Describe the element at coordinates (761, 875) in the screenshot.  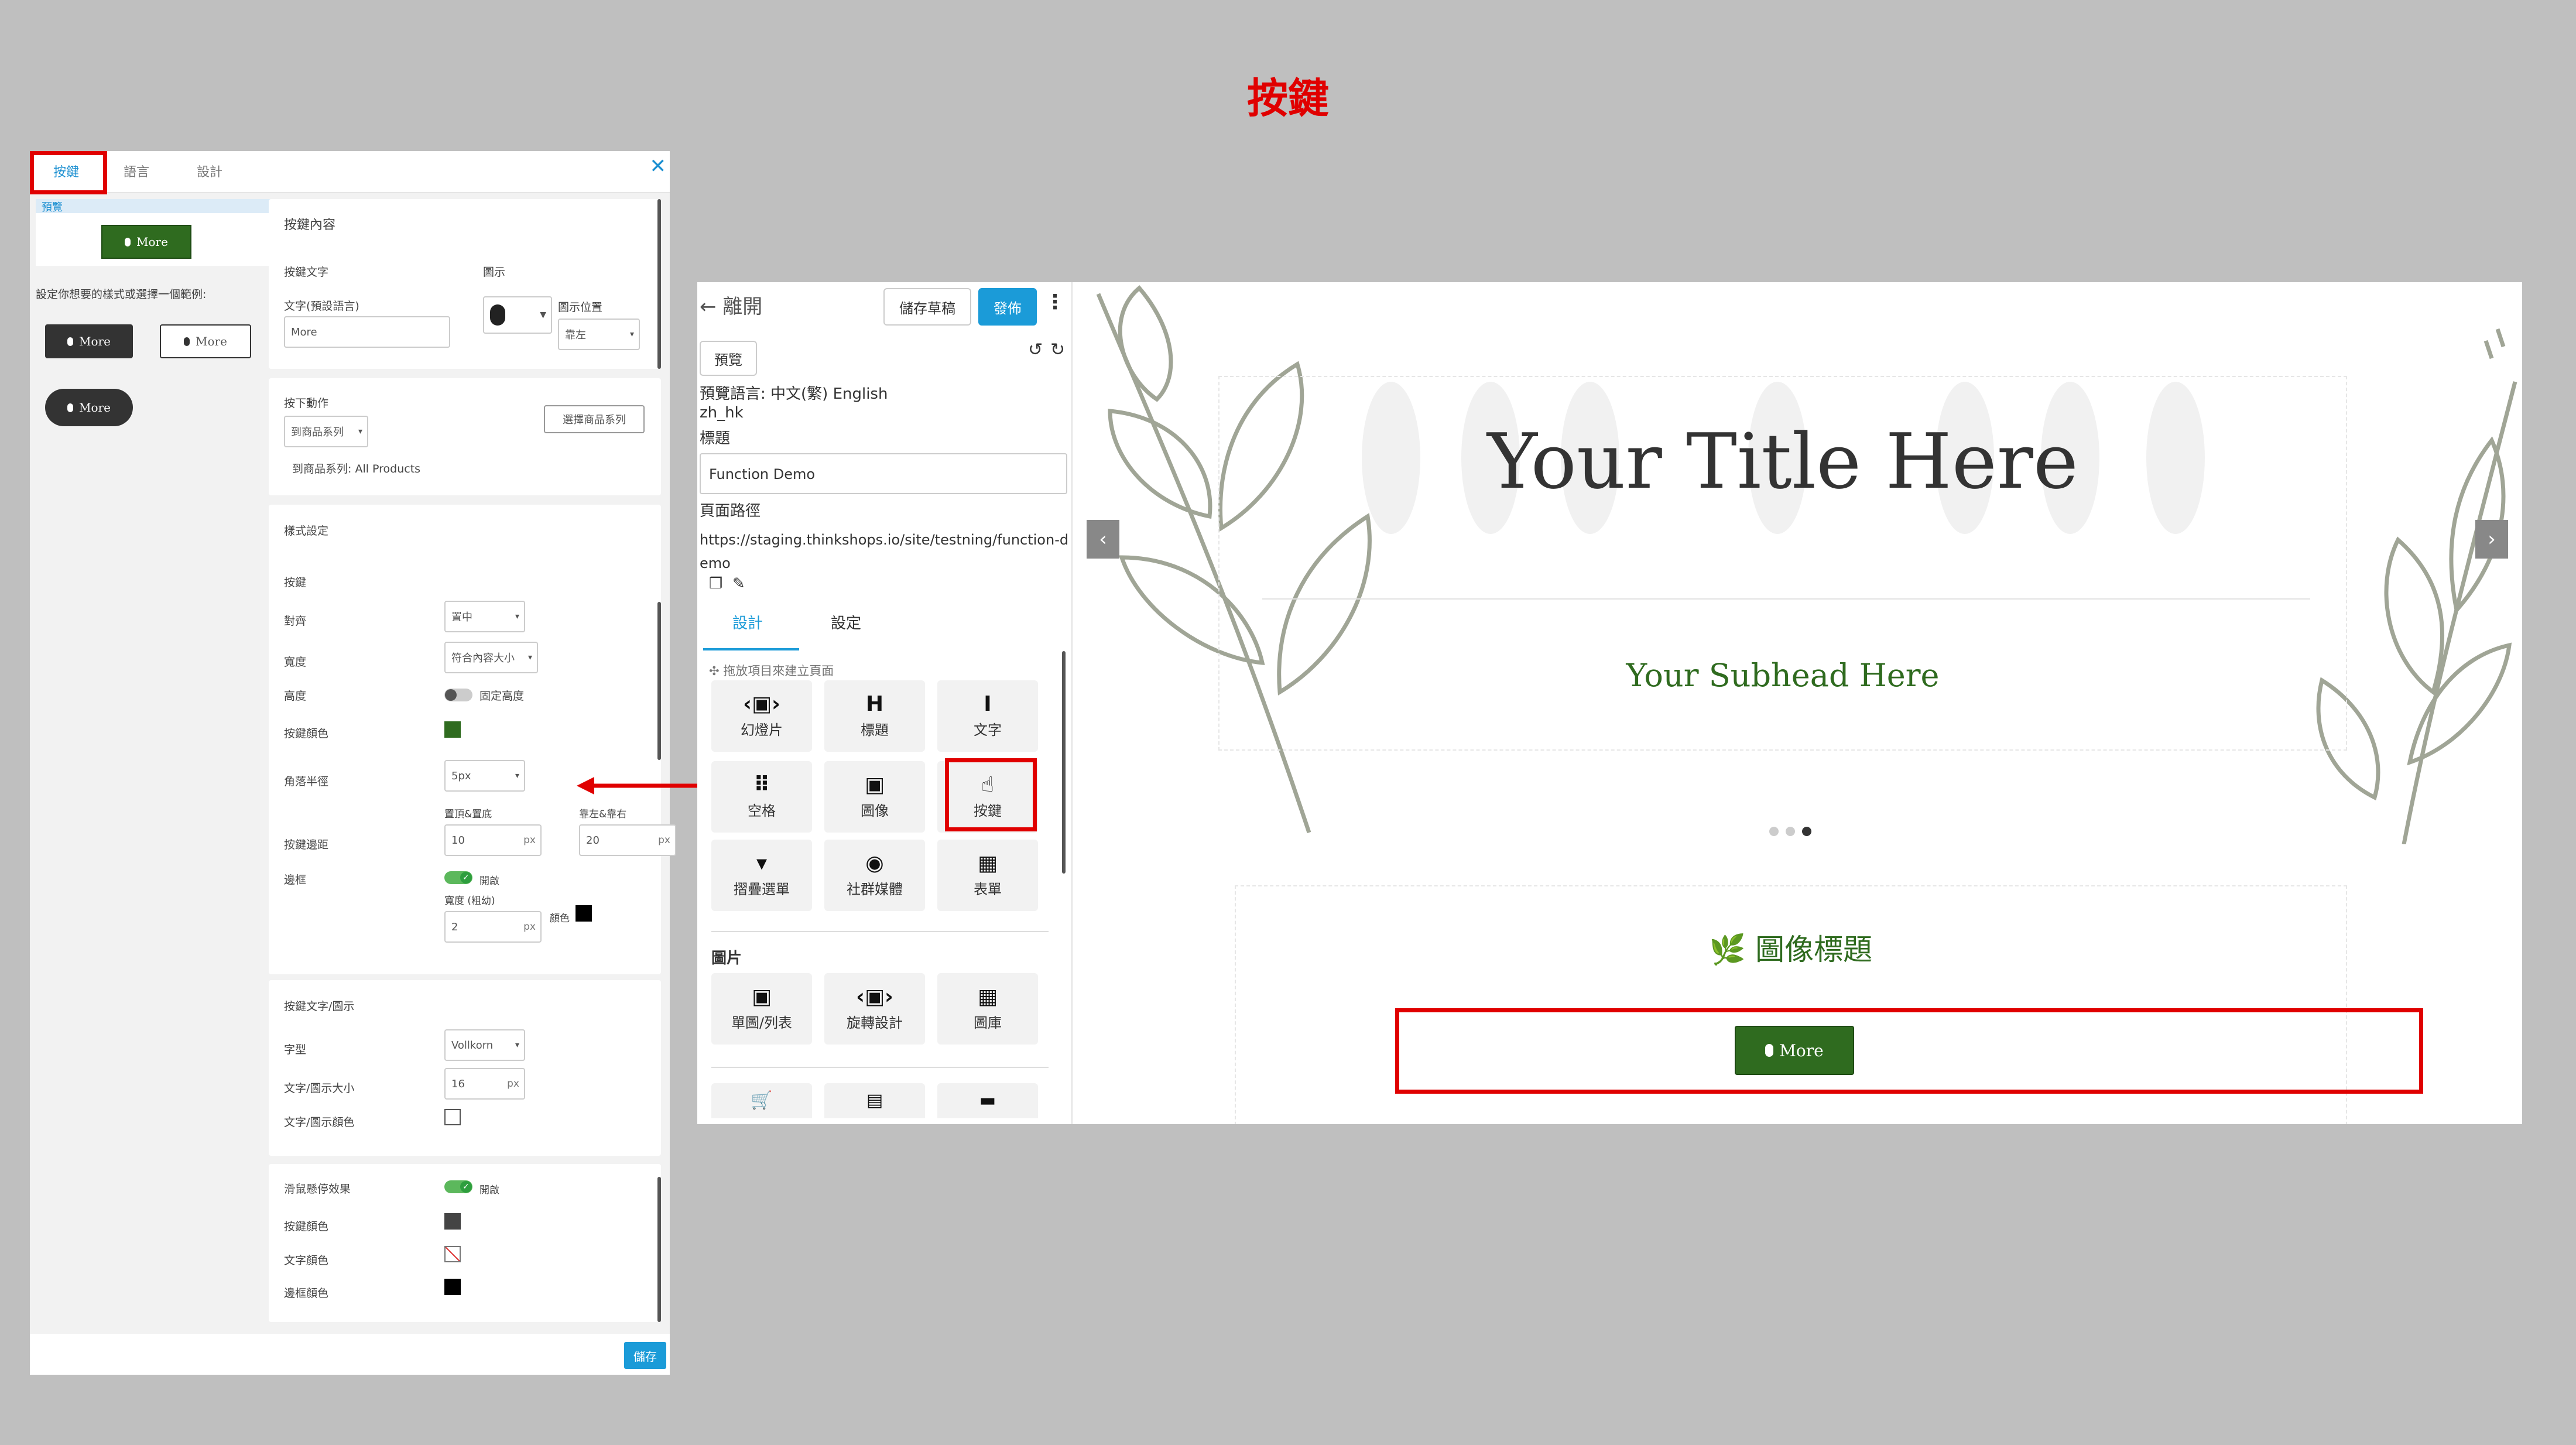
I see `tool-row3-0: ▾ 摺疊選單` at that location.